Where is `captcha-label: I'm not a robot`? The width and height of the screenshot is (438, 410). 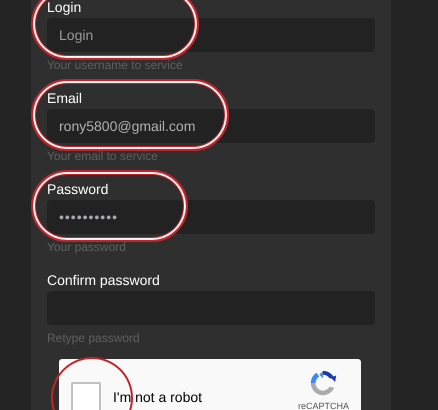 captcha-label: I'm not a robot is located at coordinates (157, 397).